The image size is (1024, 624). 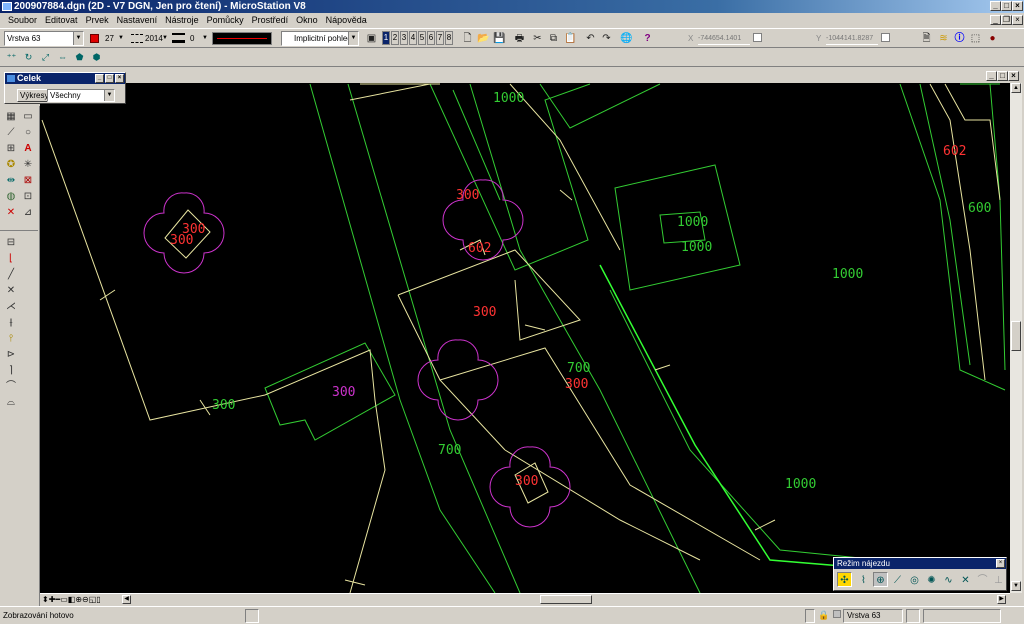 What do you see at coordinates (998, 579) in the screenshot?
I see `snap-parallel-icon: ⊥` at bounding box center [998, 579].